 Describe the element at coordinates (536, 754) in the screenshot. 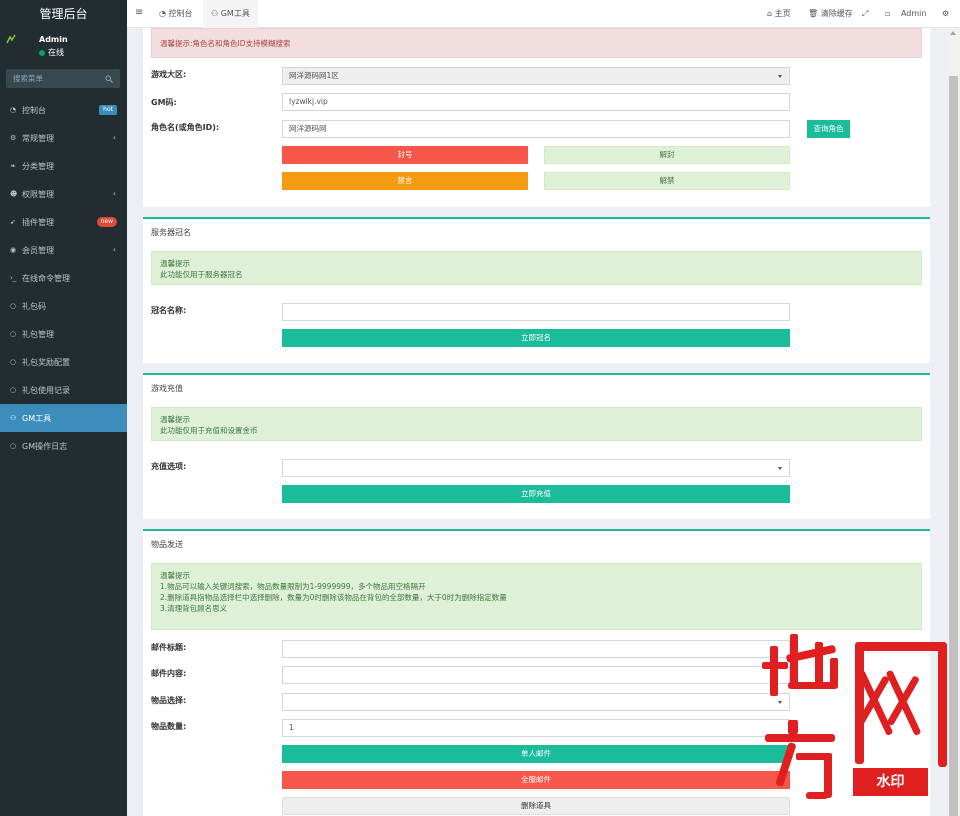

I see `single-mail-button: 单人邮件` at that location.